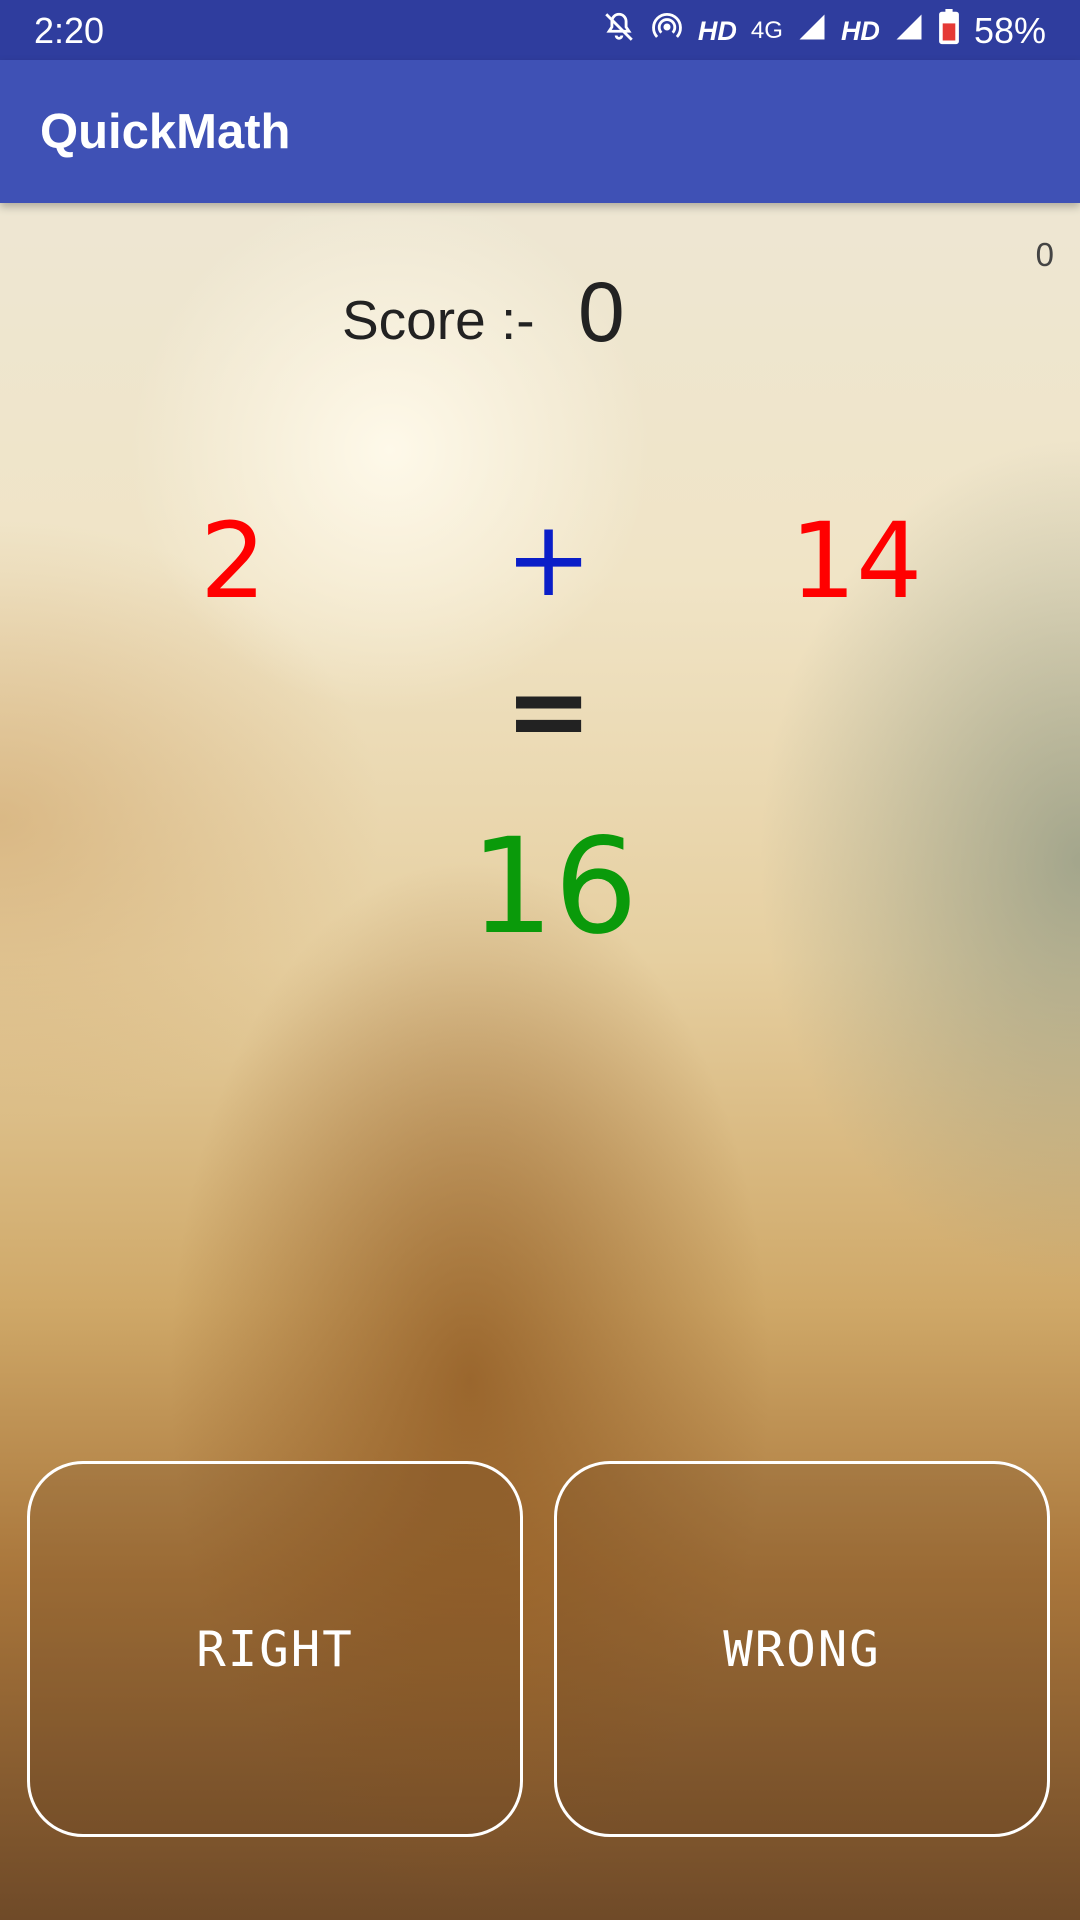 Image resolution: width=1080 pixels, height=1920 pixels. Describe the element at coordinates (860, 30) in the screenshot. I see `hd-label-2: HD` at that location.